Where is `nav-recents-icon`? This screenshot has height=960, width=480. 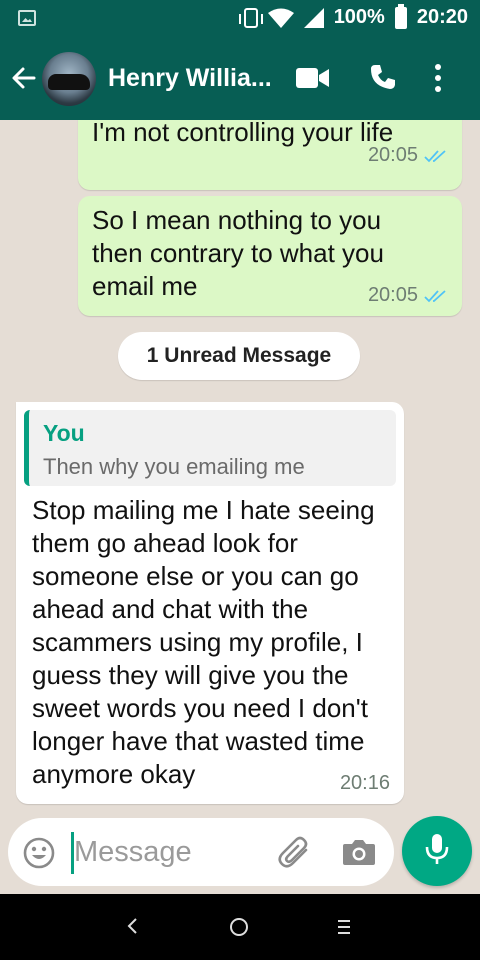 nav-recents-icon is located at coordinates (344, 929).